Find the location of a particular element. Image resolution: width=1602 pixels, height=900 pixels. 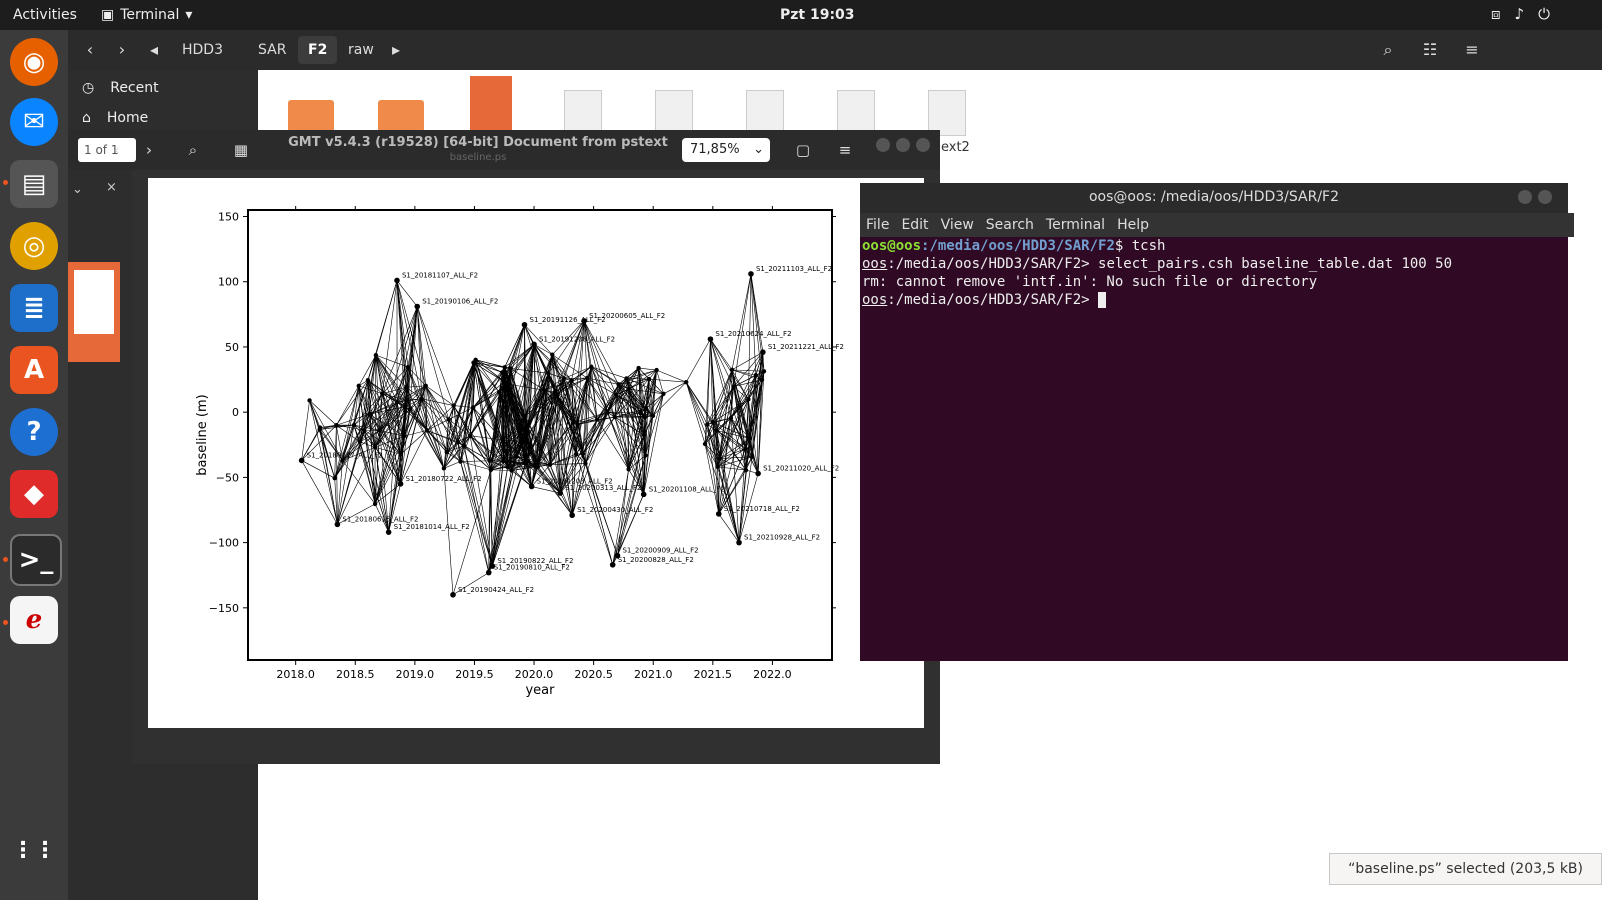

terminal-dock-icon: >_ is located at coordinates (36, 560).